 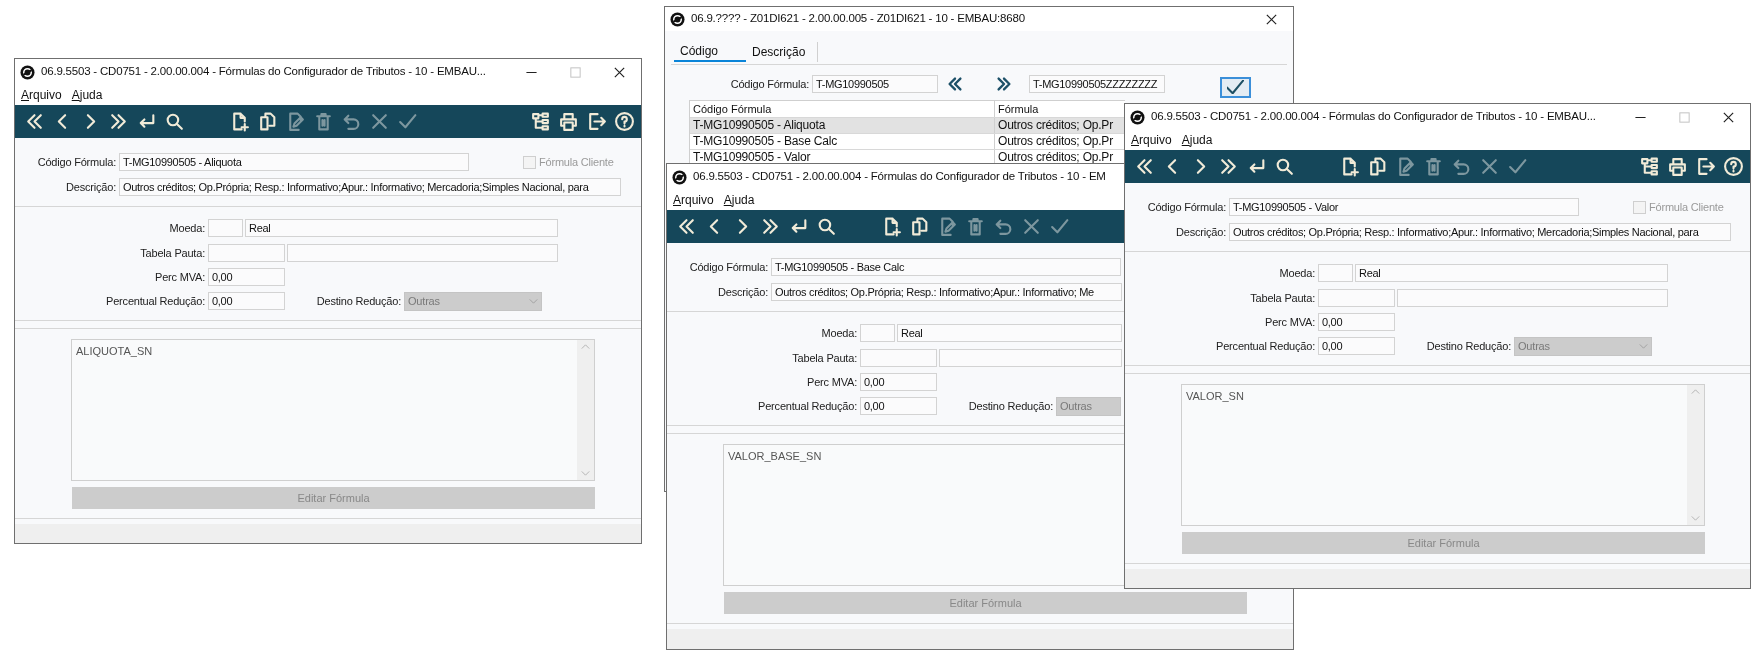 I want to click on double-left-chevron-icon, so click(x=955, y=84).